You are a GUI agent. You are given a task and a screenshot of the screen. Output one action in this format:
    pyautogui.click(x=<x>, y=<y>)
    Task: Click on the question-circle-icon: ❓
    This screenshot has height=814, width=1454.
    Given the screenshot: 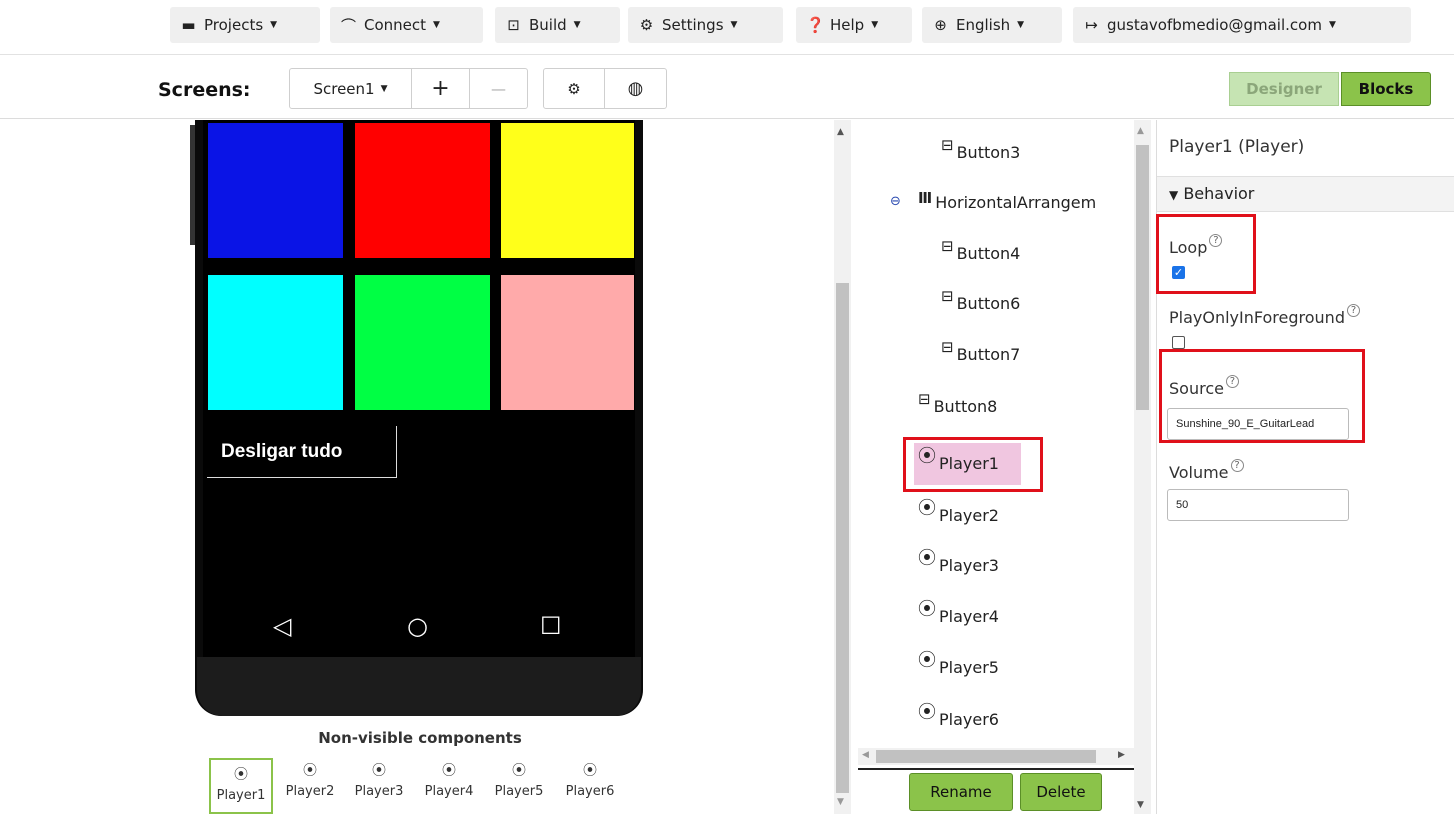 What is the action you would take?
    pyautogui.click(x=815, y=25)
    